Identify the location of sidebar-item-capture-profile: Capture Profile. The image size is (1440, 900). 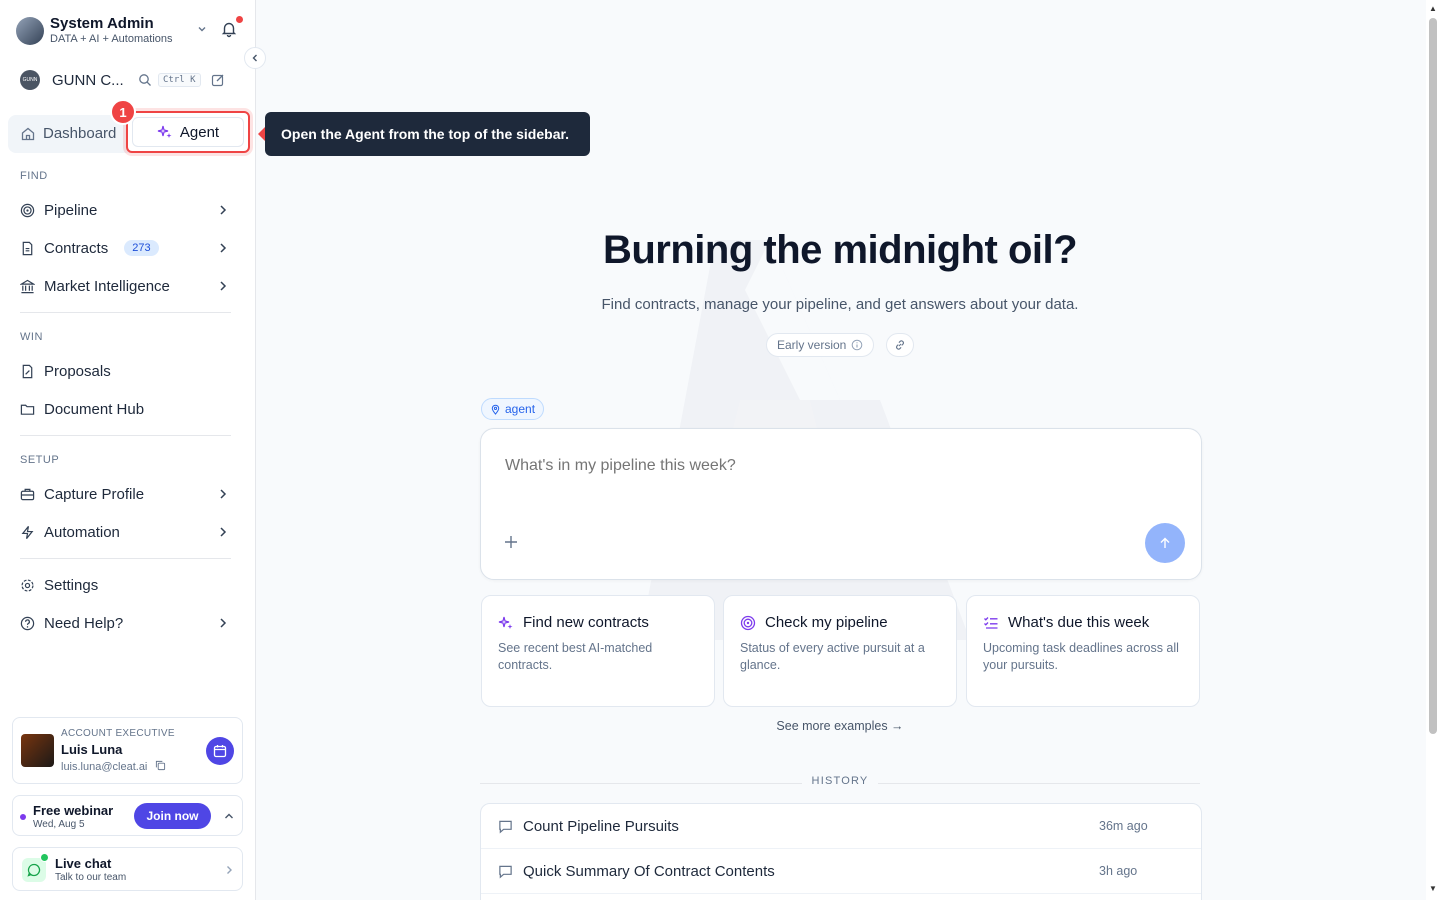
(127, 494).